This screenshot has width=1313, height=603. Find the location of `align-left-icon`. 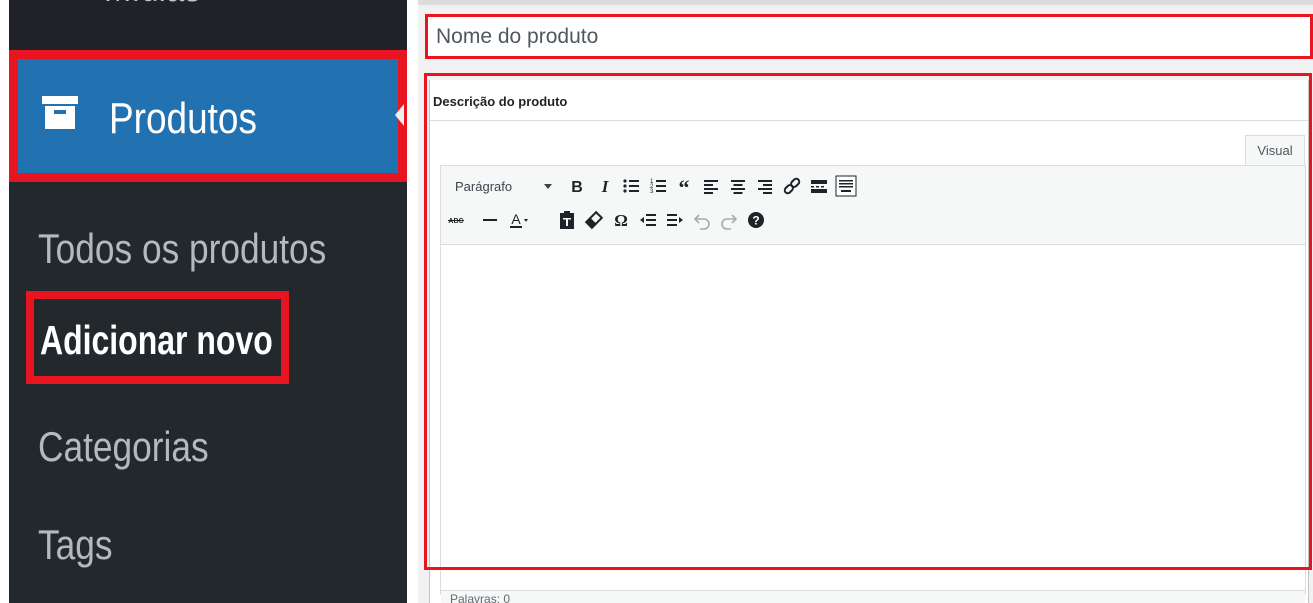

align-left-icon is located at coordinates (711, 186).